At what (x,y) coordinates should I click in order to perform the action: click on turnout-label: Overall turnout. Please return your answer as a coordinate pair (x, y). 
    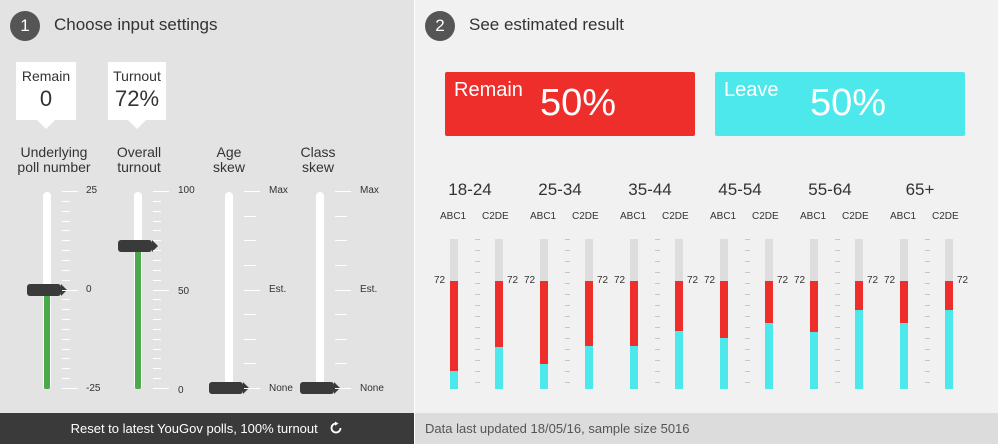
    Looking at the image, I should click on (139, 159).